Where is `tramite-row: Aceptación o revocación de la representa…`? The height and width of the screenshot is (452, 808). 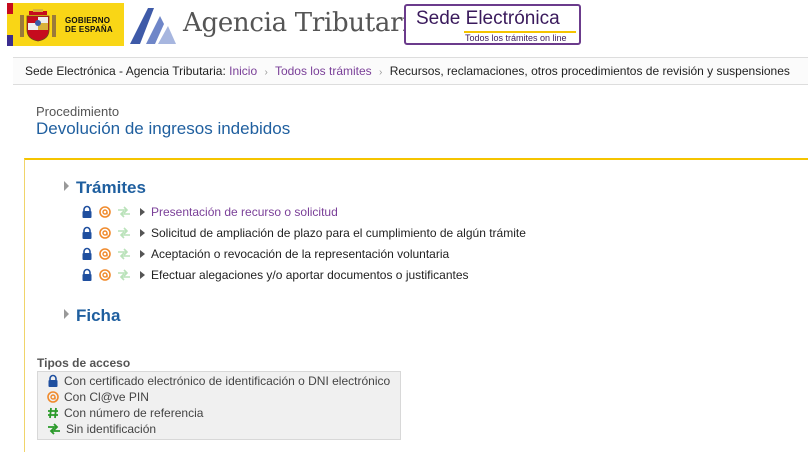 tramite-row: Aceptación o revocación de la representa… is located at coordinates (264, 254).